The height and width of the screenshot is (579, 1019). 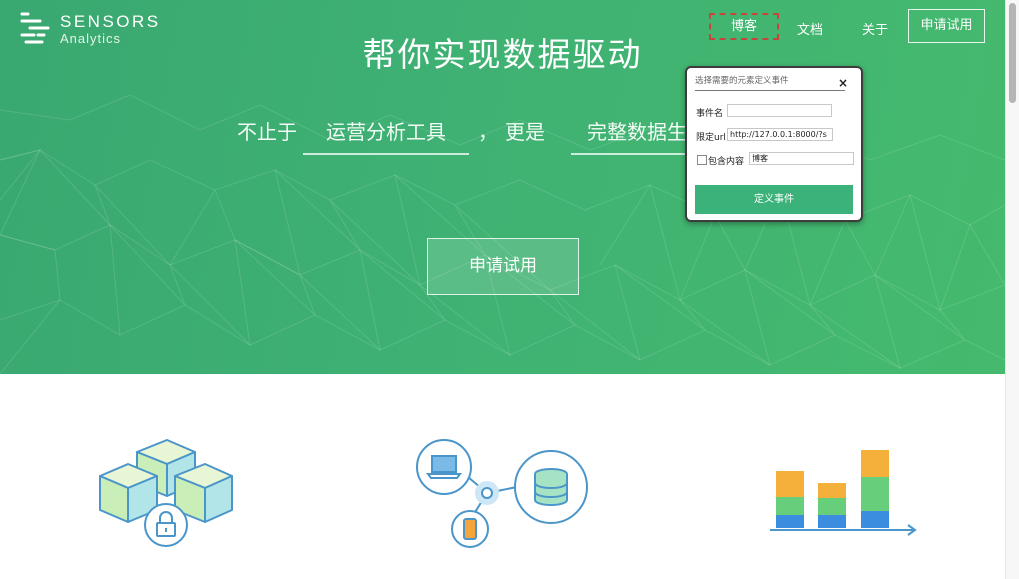 I want to click on url-input, so click(x=780, y=134).